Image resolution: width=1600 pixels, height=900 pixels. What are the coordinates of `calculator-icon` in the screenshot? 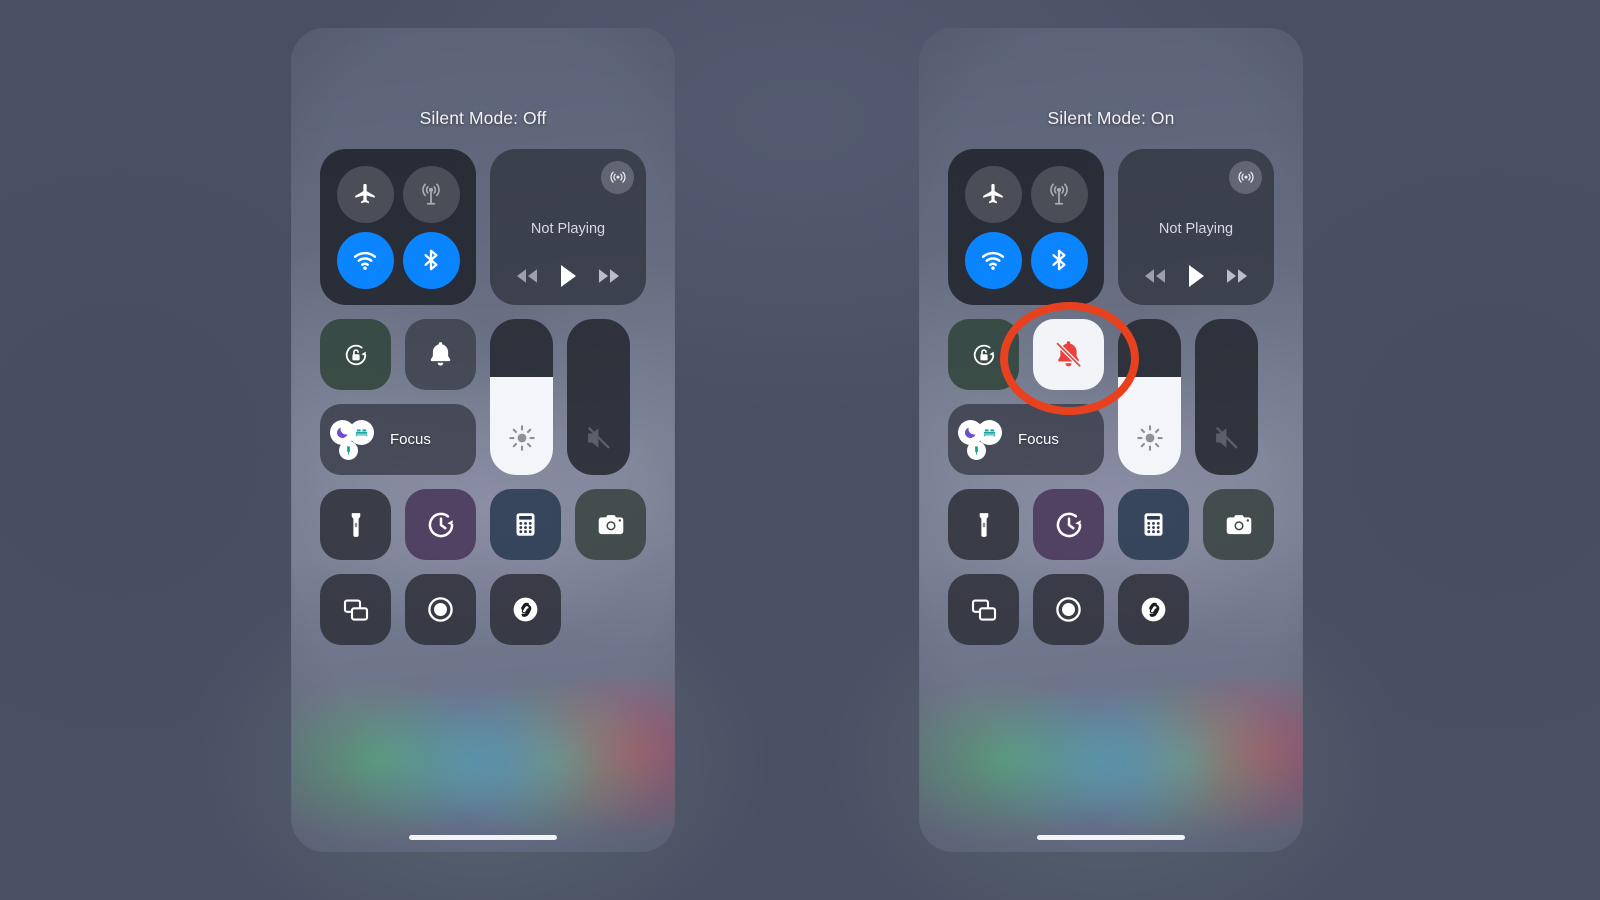 It's located at (525, 524).